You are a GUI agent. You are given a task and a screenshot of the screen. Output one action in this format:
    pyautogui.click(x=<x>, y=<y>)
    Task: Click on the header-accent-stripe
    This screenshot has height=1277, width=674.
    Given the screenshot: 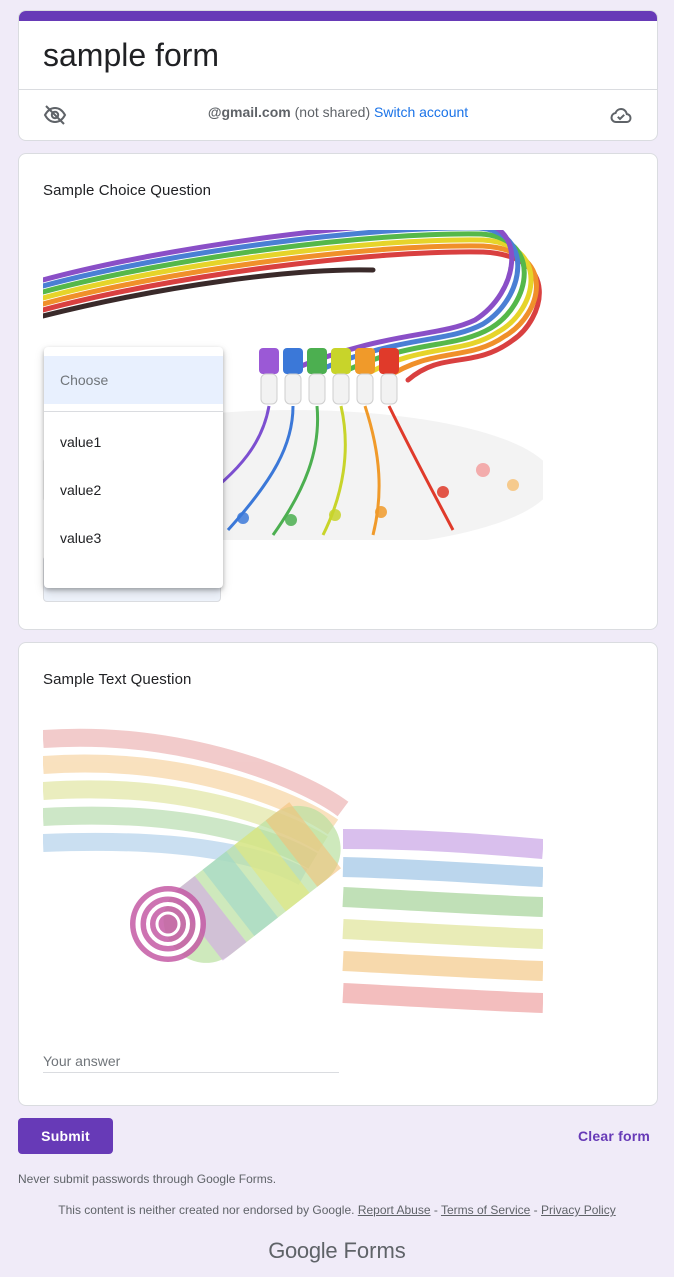 What is the action you would take?
    pyautogui.click(x=338, y=16)
    